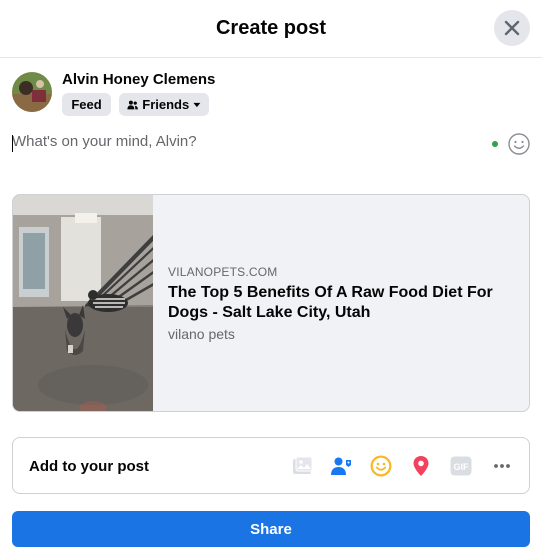 This screenshot has width=542, height=557. I want to click on photo-video-icon, so click(303, 465).